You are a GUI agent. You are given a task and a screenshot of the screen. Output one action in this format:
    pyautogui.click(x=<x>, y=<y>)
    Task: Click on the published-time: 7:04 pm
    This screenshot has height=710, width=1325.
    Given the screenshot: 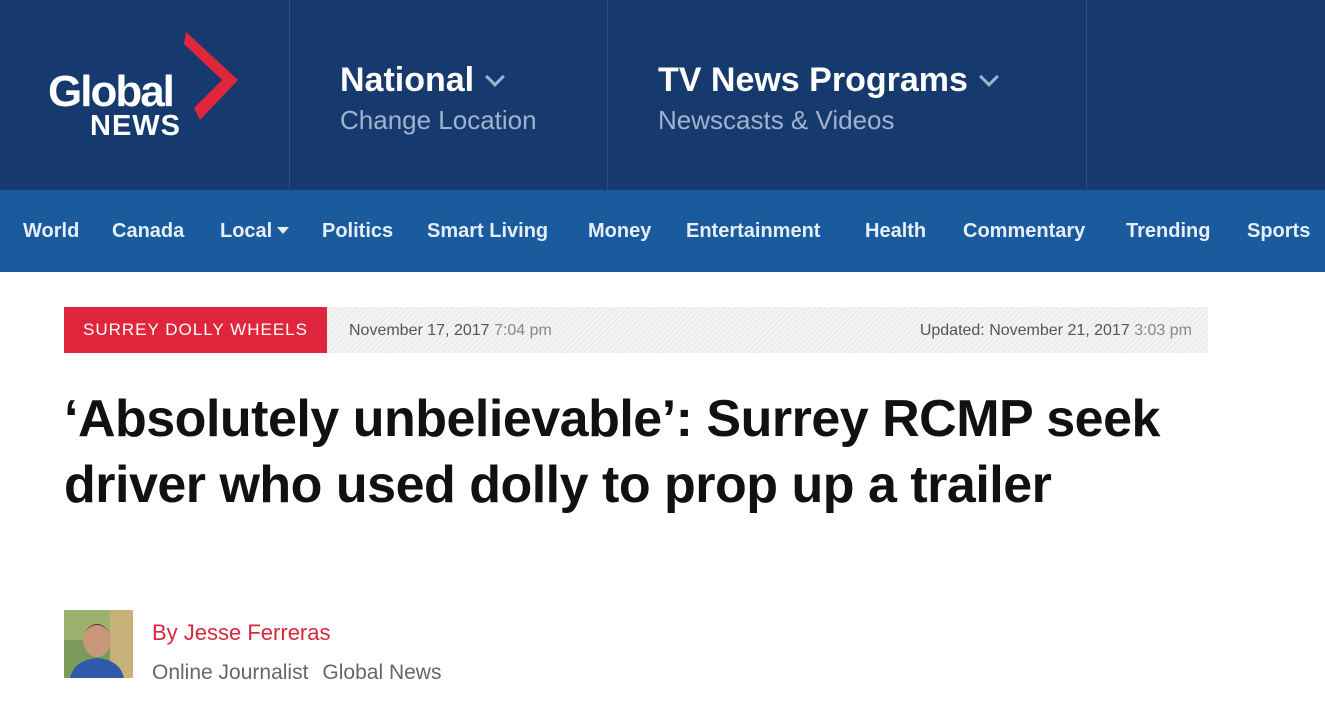 What is the action you would take?
    pyautogui.click(x=522, y=330)
    